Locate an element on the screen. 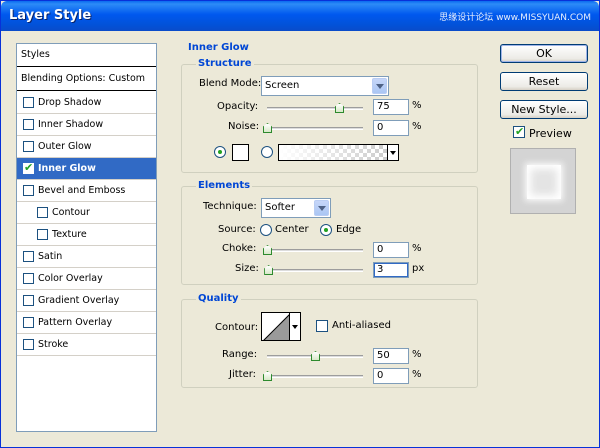 The width and height of the screenshot is (600, 448). solid-color-radio is located at coordinates (220, 152).